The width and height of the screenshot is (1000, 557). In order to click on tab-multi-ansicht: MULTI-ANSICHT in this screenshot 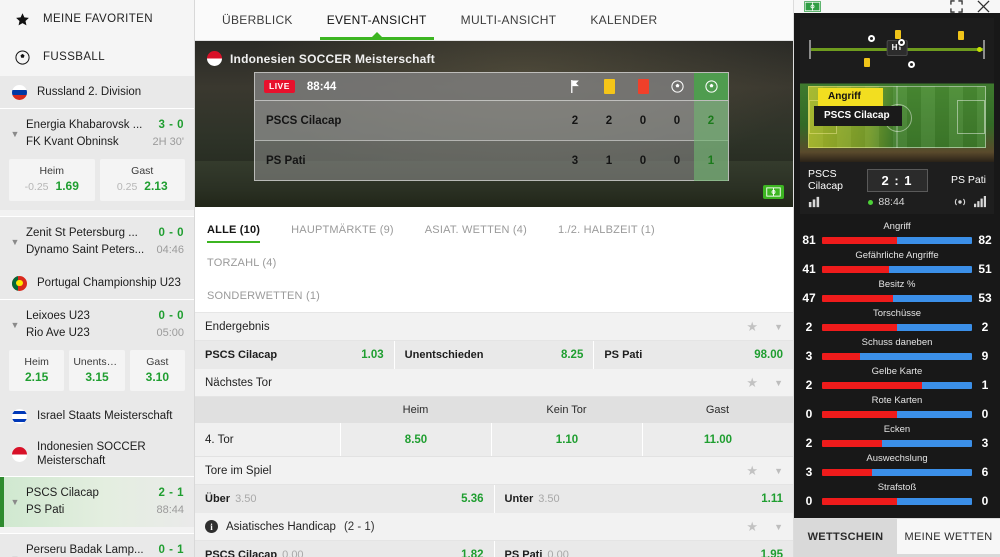, I will do `click(509, 20)`.